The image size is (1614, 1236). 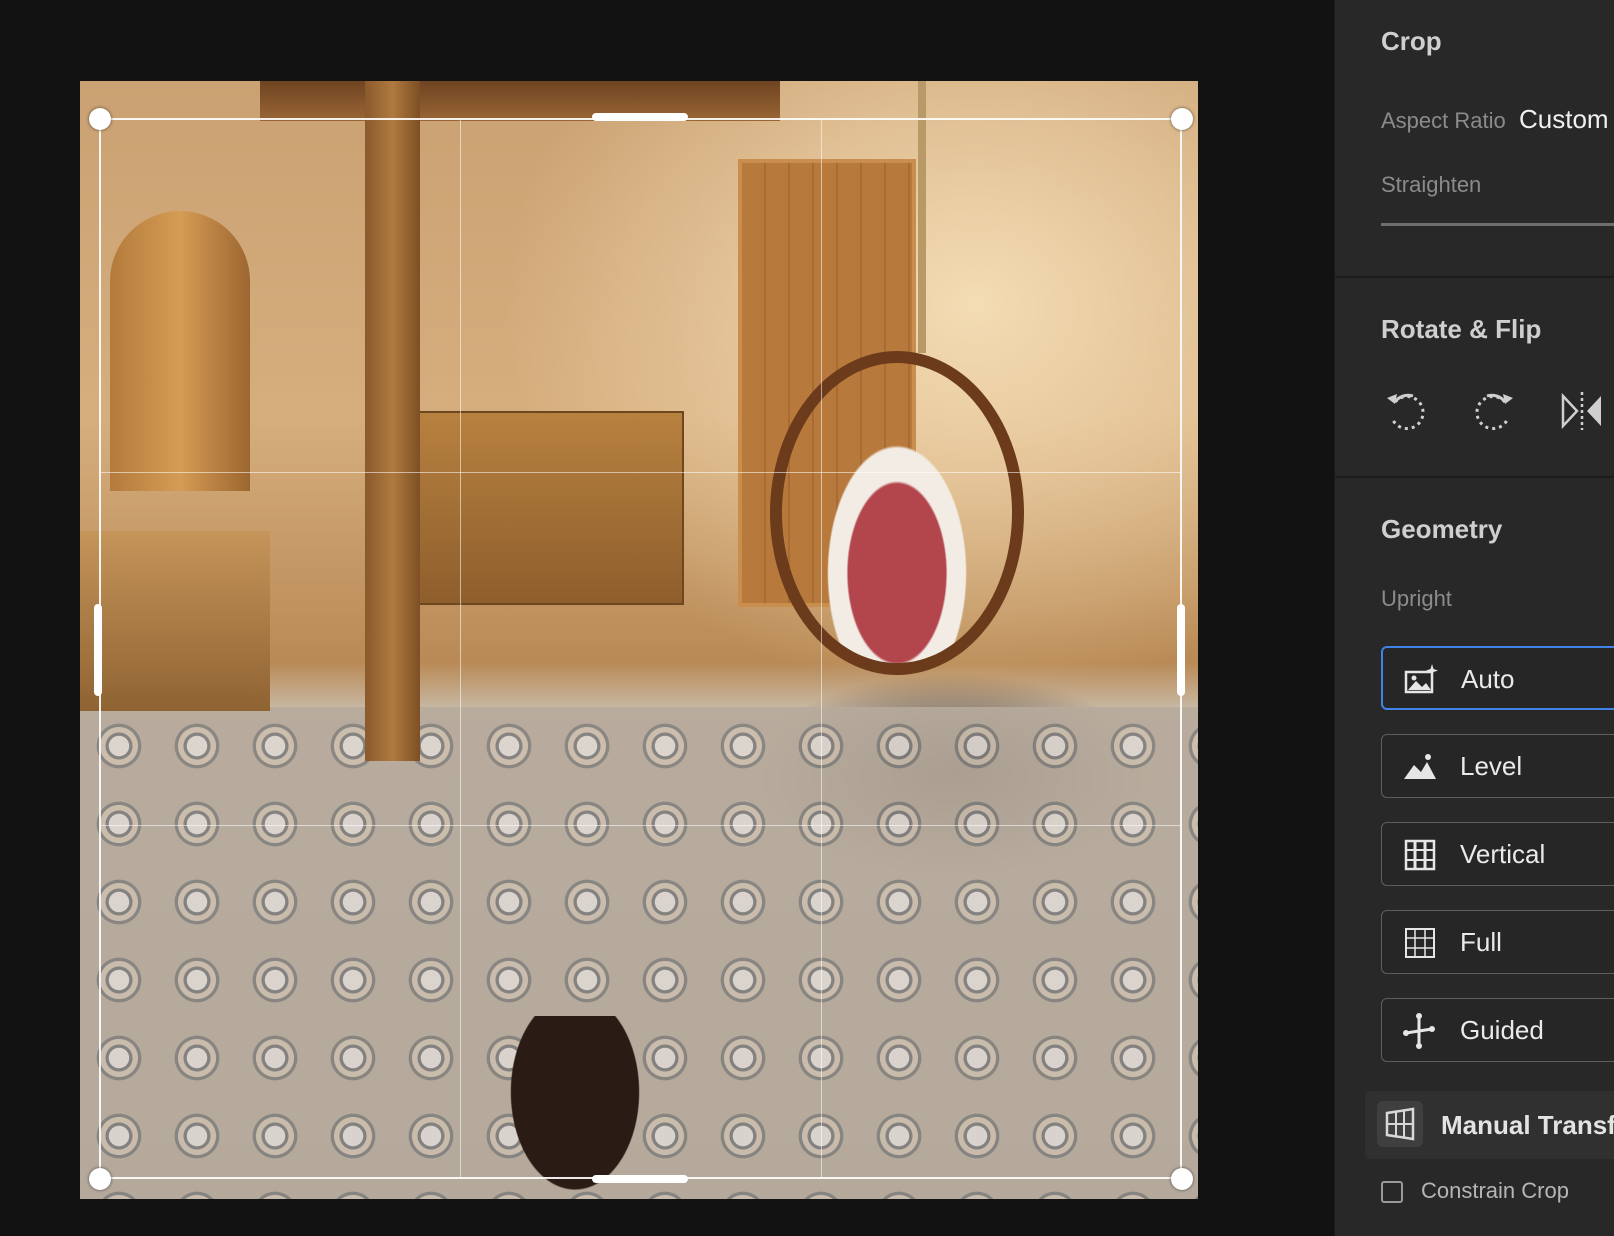 I want to click on constrain-crop-label: Constrain Crop, so click(x=1495, y=1190).